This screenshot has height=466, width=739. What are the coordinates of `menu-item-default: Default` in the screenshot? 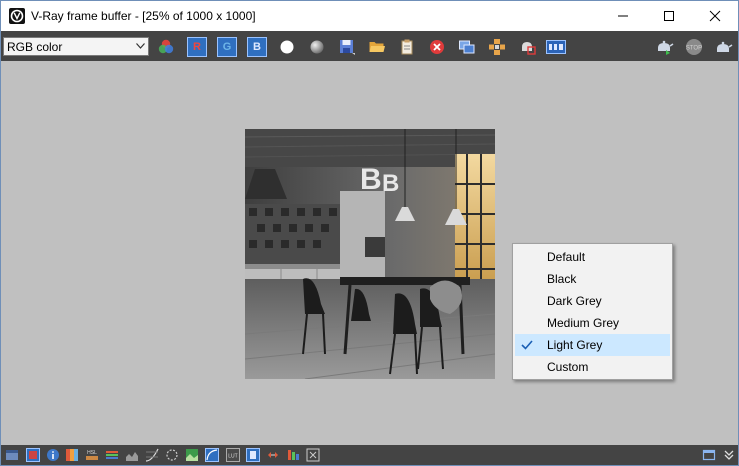 It's located at (592, 257).